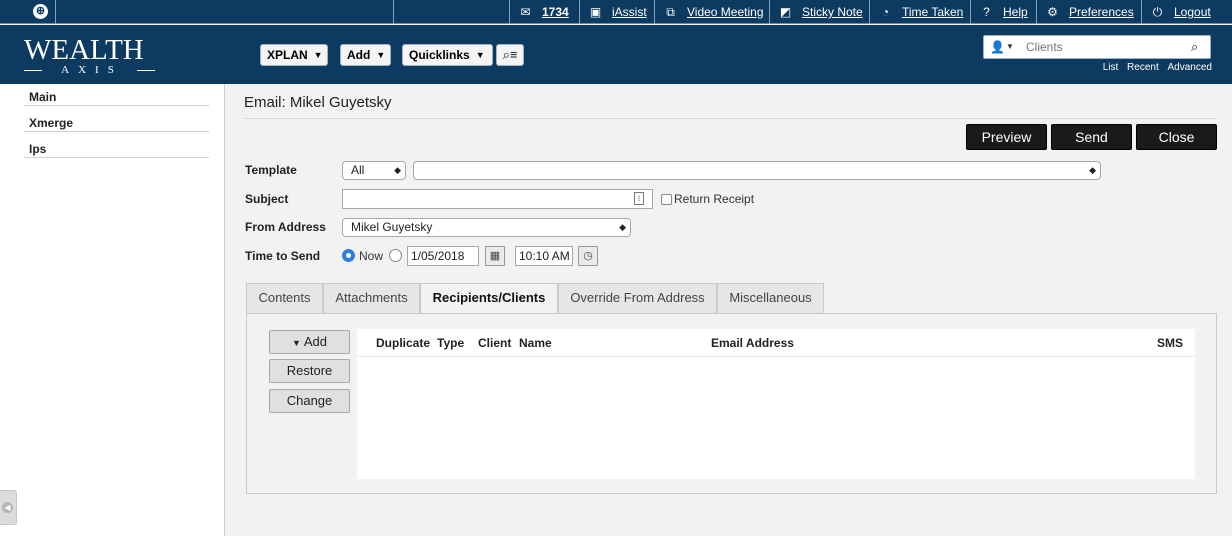  Describe the element at coordinates (1015, 12) in the screenshot. I see `help-label: Help` at that location.